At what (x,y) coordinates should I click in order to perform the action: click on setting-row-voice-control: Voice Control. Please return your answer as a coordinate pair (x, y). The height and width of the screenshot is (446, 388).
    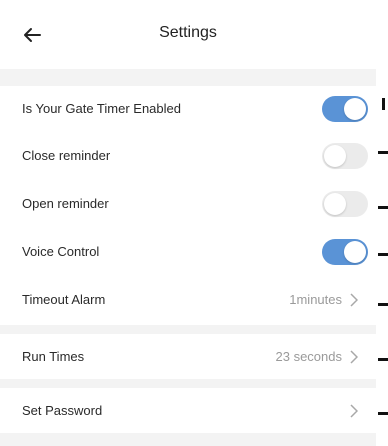
    Looking at the image, I should click on (188, 252).